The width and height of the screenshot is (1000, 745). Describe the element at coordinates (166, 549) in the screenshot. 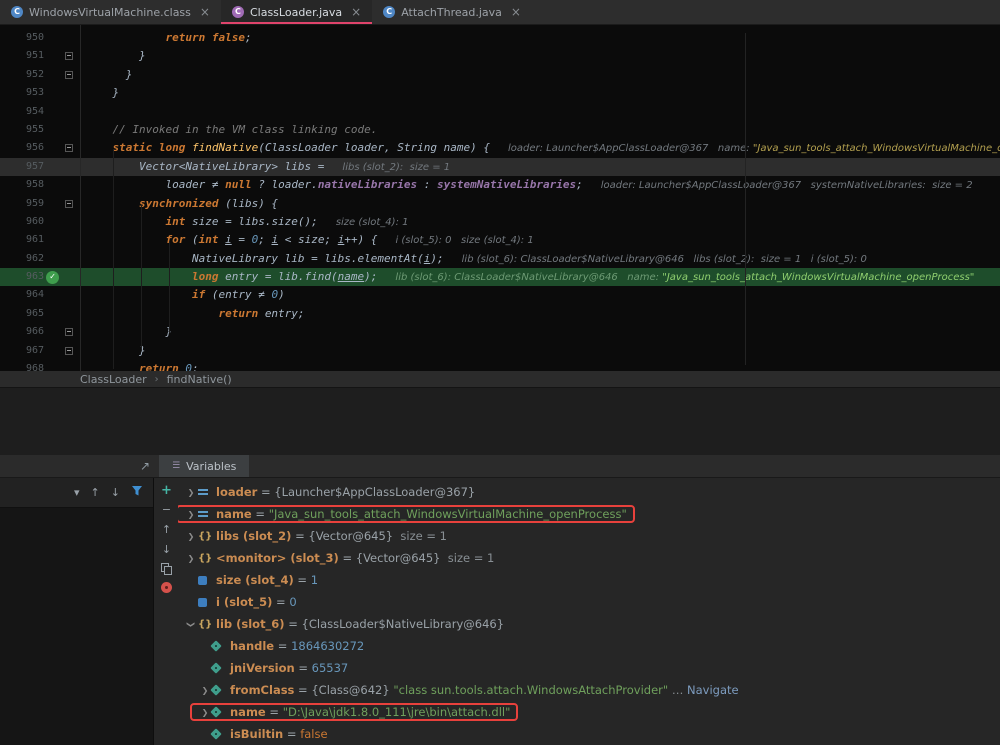

I see `move-down-icon: ↓` at that location.